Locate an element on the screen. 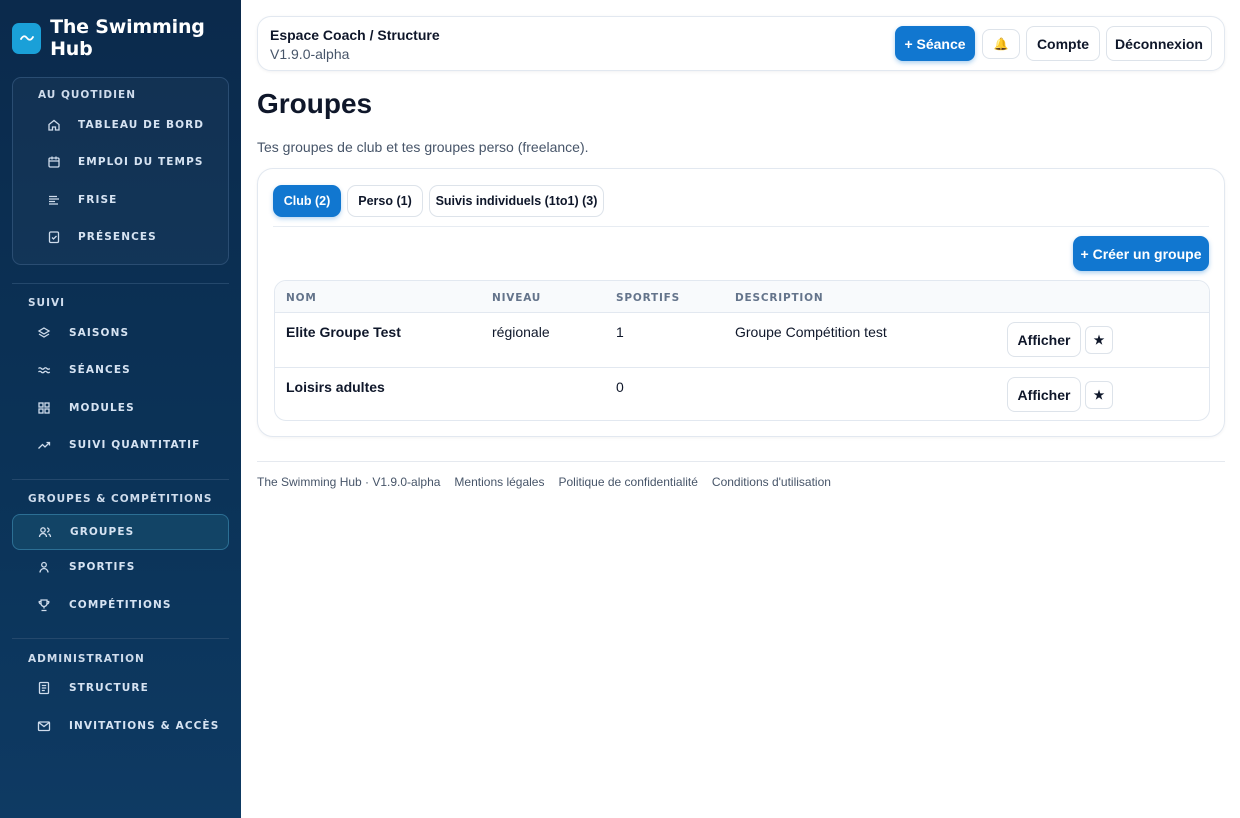  mail-icon is located at coordinates (44, 726).